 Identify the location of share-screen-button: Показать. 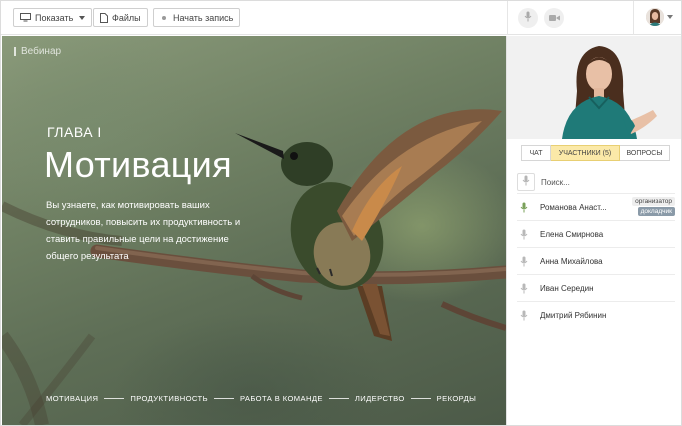
(53, 17).